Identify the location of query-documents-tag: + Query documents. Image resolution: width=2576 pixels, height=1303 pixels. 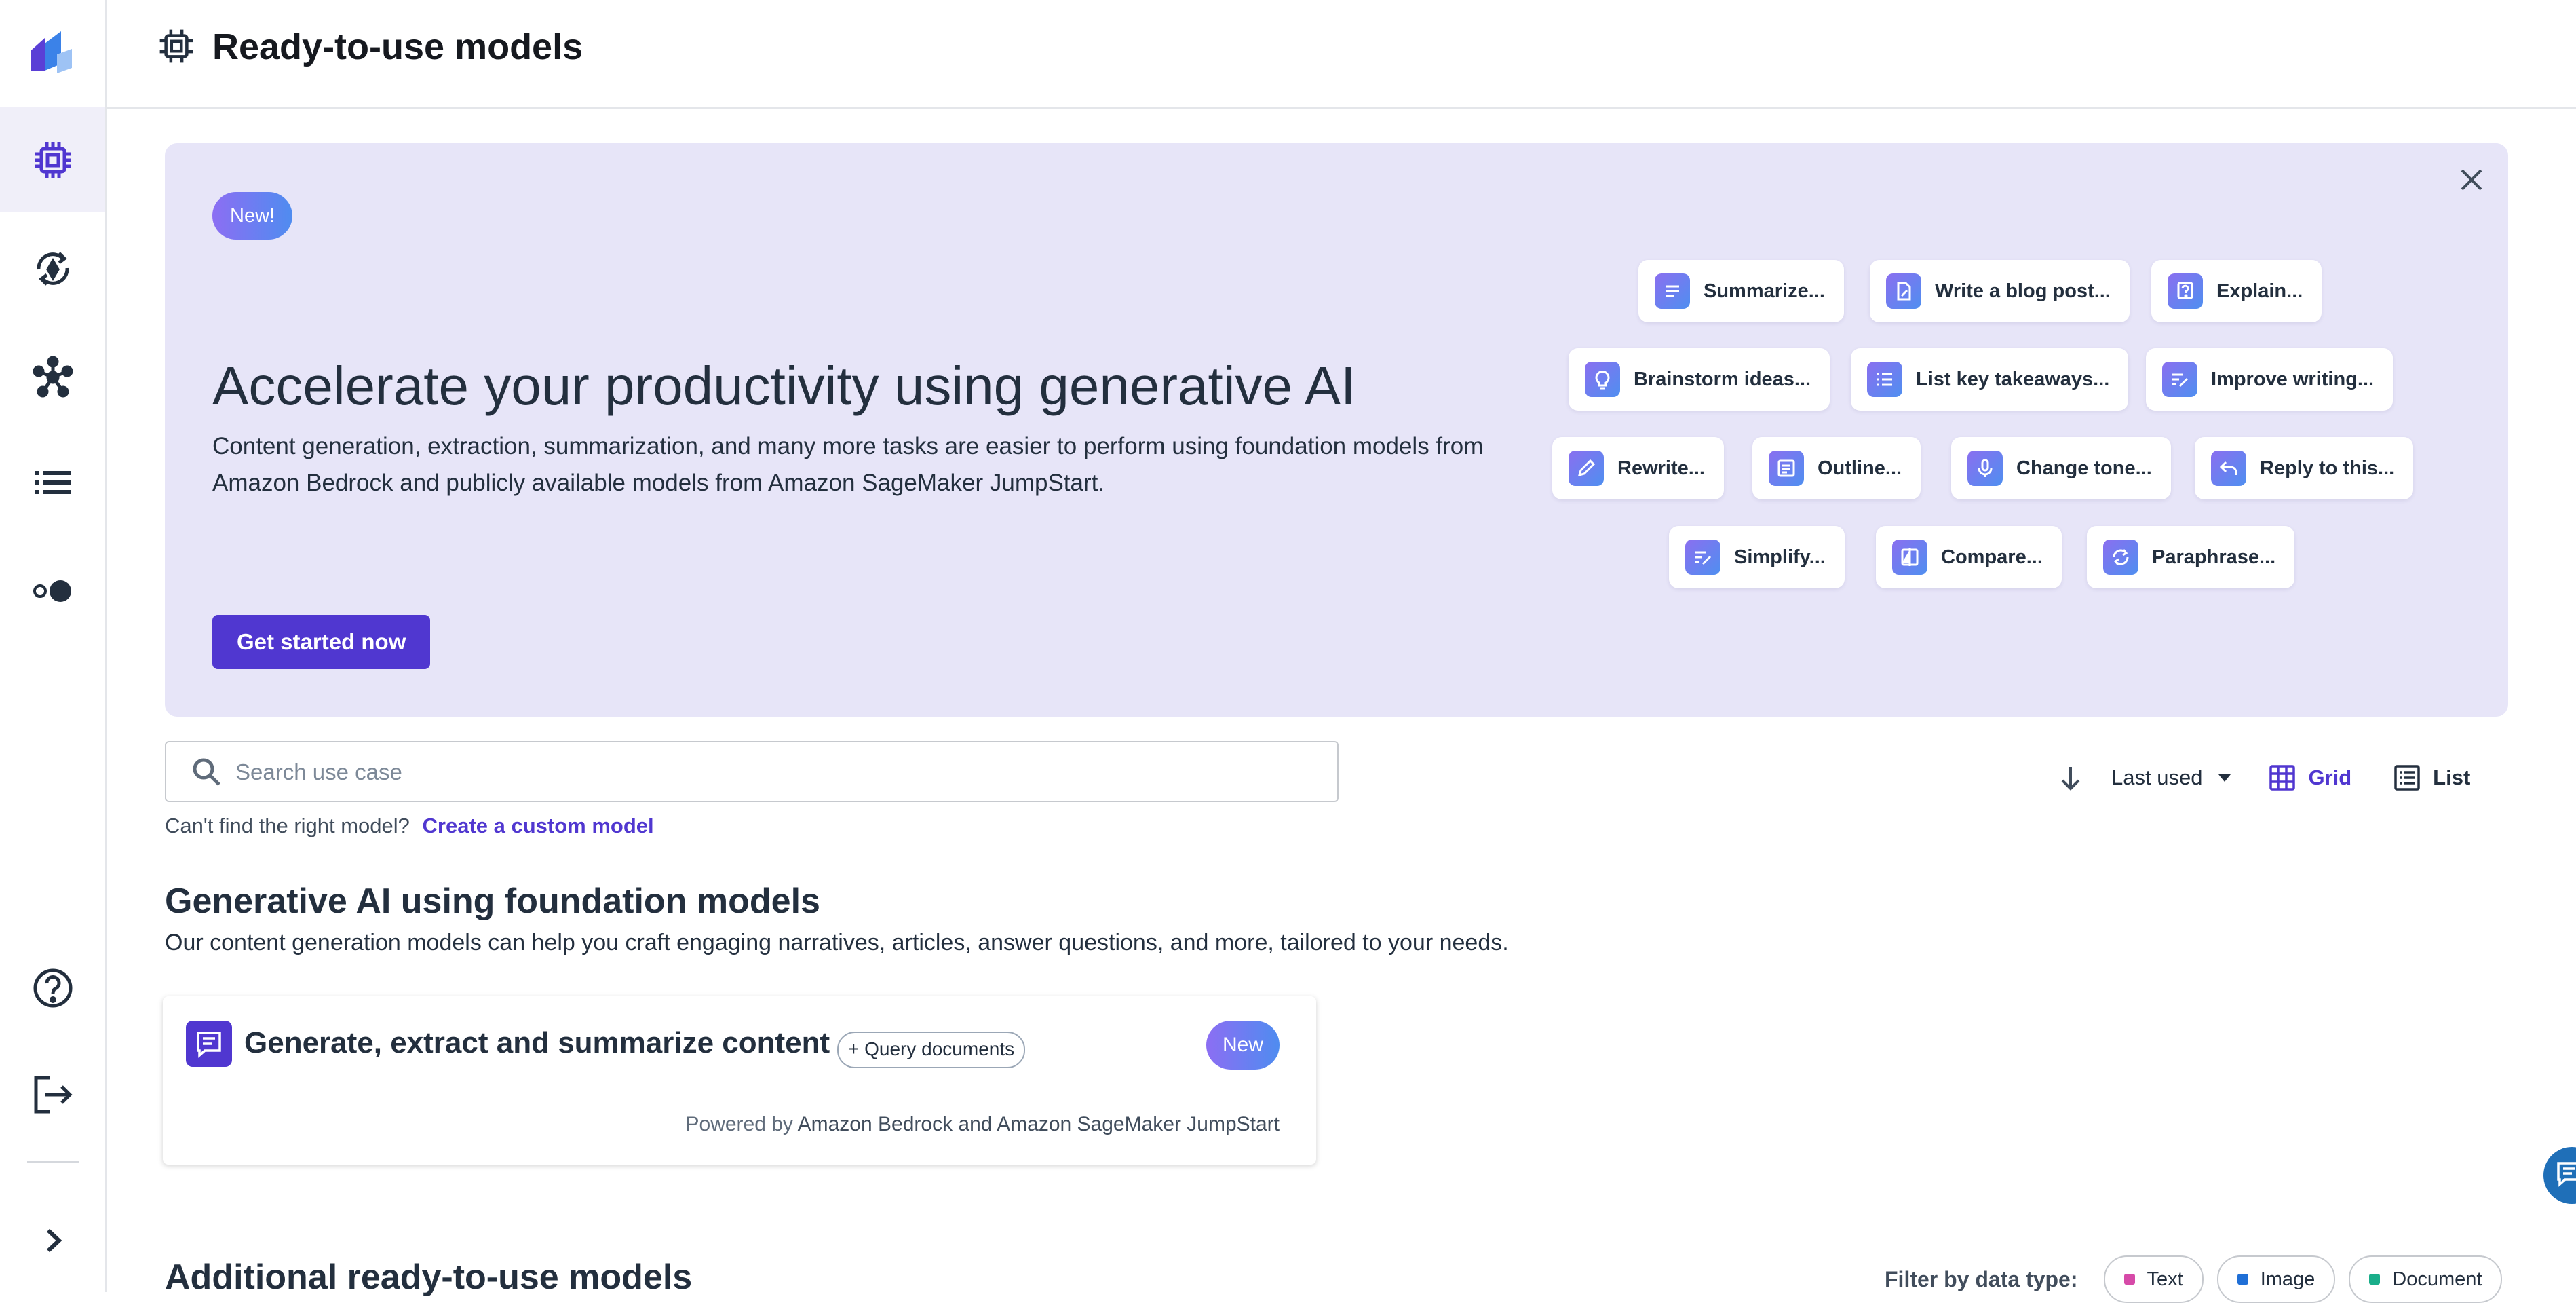
(931, 1050).